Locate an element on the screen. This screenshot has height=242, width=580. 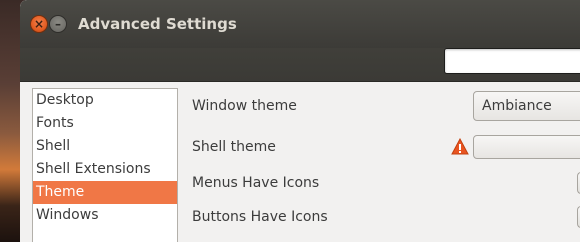
sidebar-item-windows: Windows is located at coordinates (105, 215).